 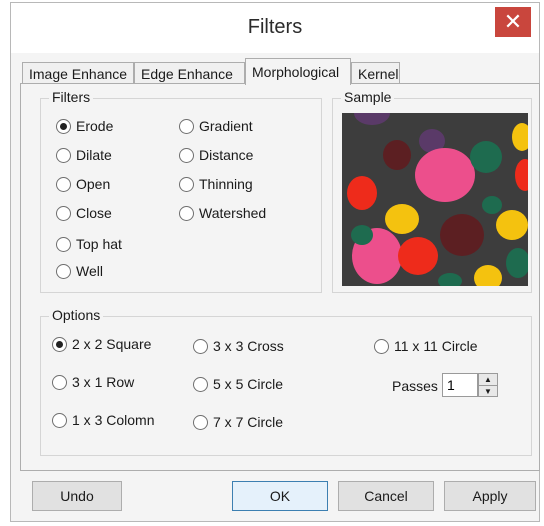 What do you see at coordinates (200, 384) in the screenshot?
I see `radio-5x5-circle-circle` at bounding box center [200, 384].